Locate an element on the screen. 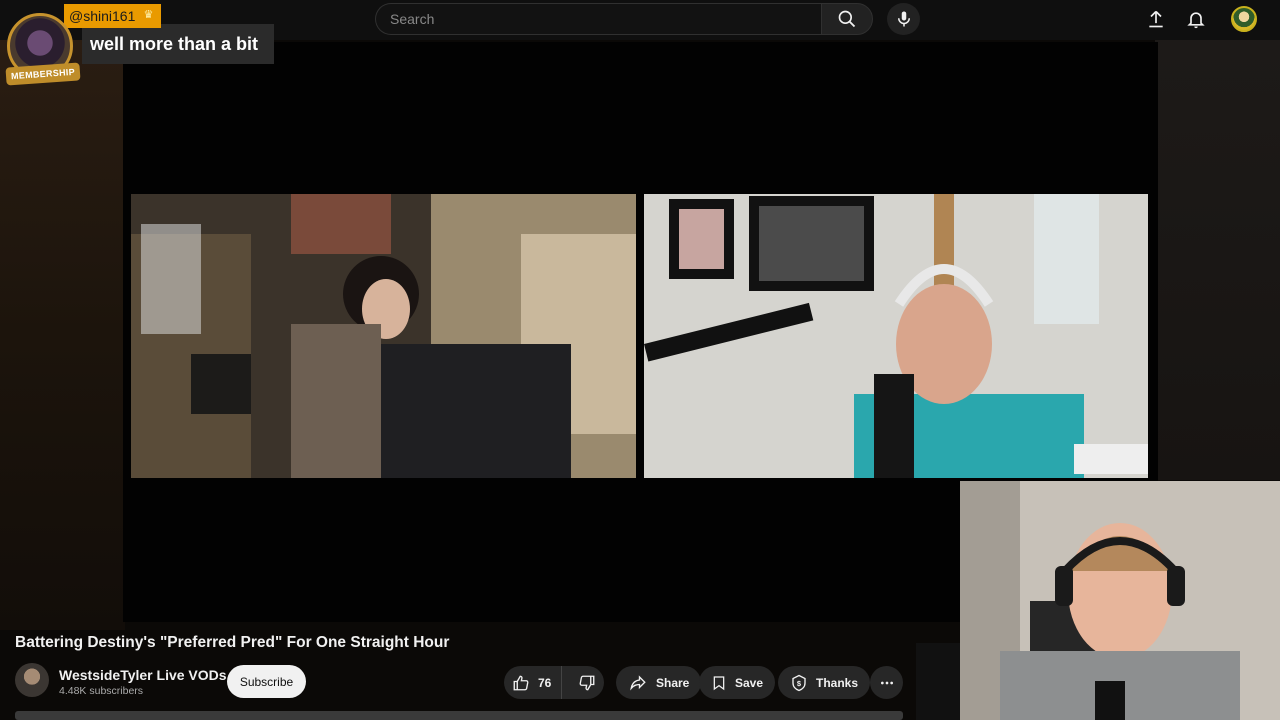 The image size is (1280, 720). streamer-webcam is located at coordinates (1120, 600).